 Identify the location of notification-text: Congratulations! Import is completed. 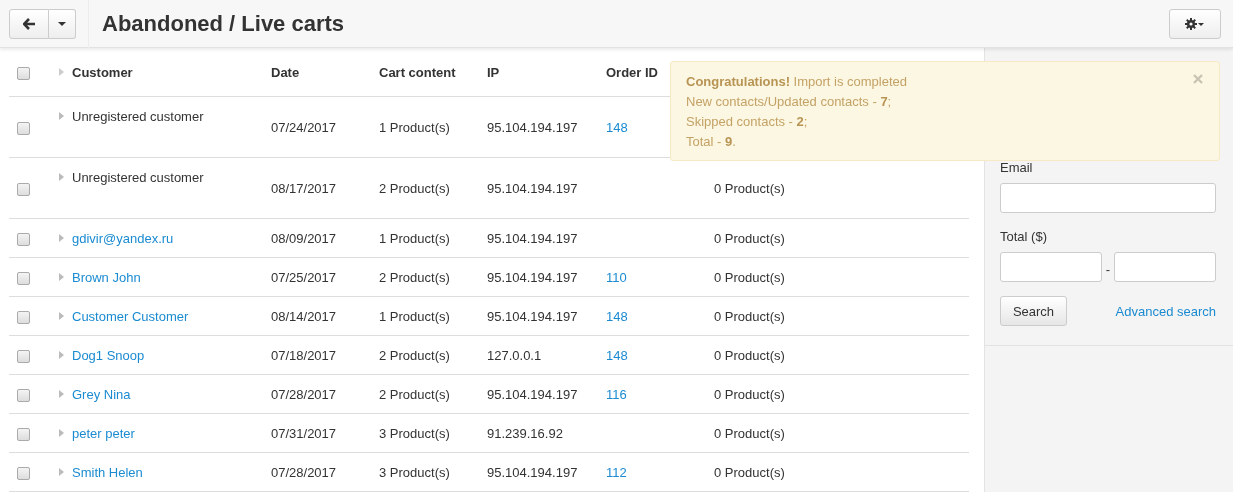
(797, 82).